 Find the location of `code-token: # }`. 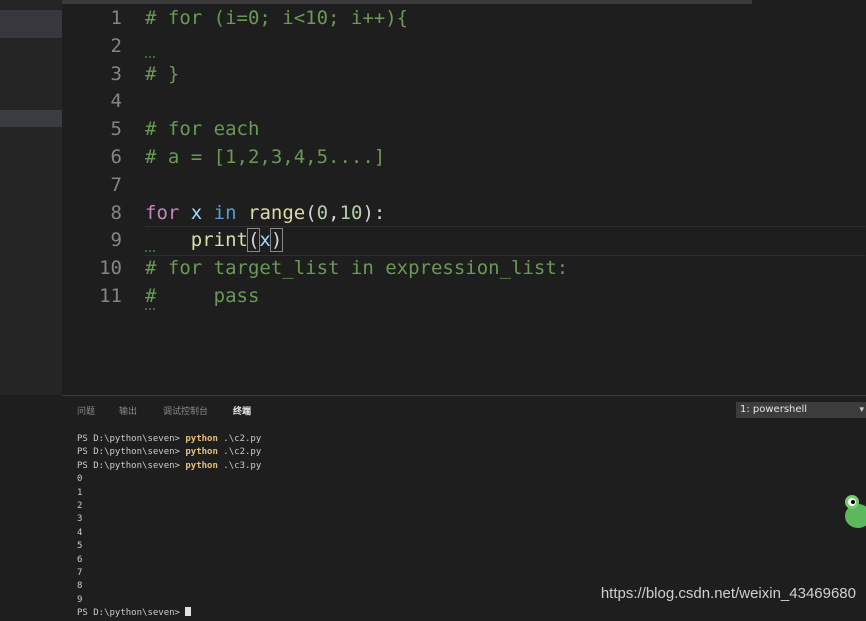

code-token: # } is located at coordinates (162, 73).